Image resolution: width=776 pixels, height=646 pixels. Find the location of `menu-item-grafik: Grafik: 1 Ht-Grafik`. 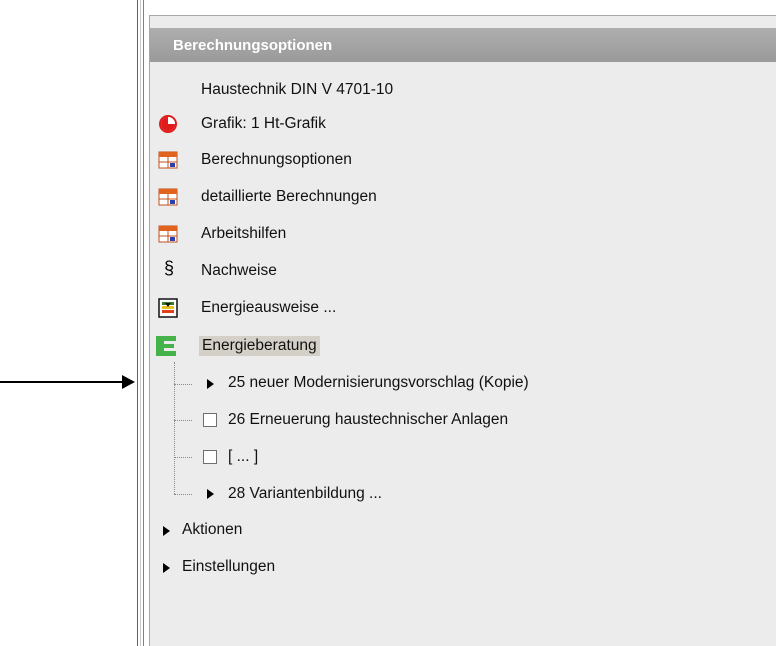

menu-item-grafik: Grafik: 1 Ht-Grafik is located at coordinates (263, 124).